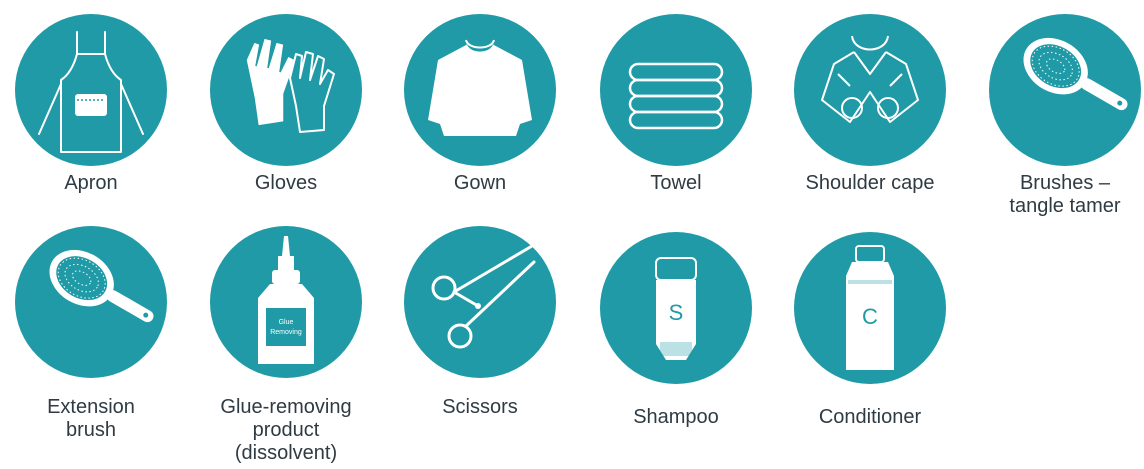  Describe the element at coordinates (91, 90) in the screenshot. I see `apron-icon` at that location.